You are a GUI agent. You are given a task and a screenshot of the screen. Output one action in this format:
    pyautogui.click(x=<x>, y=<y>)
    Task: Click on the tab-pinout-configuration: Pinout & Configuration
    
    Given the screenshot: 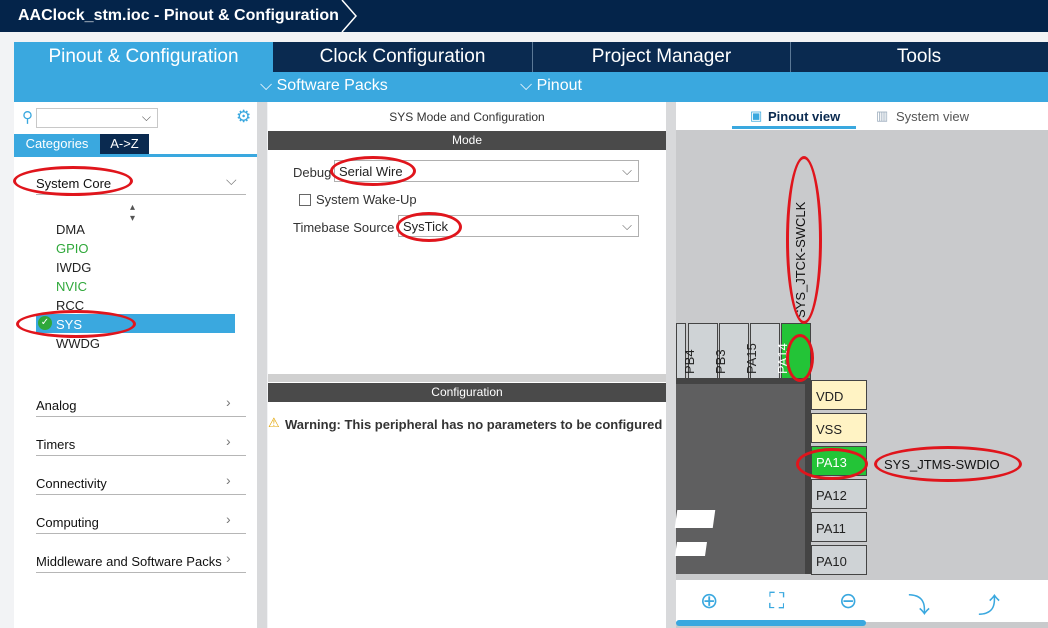 What is the action you would take?
    pyautogui.click(x=143, y=57)
    